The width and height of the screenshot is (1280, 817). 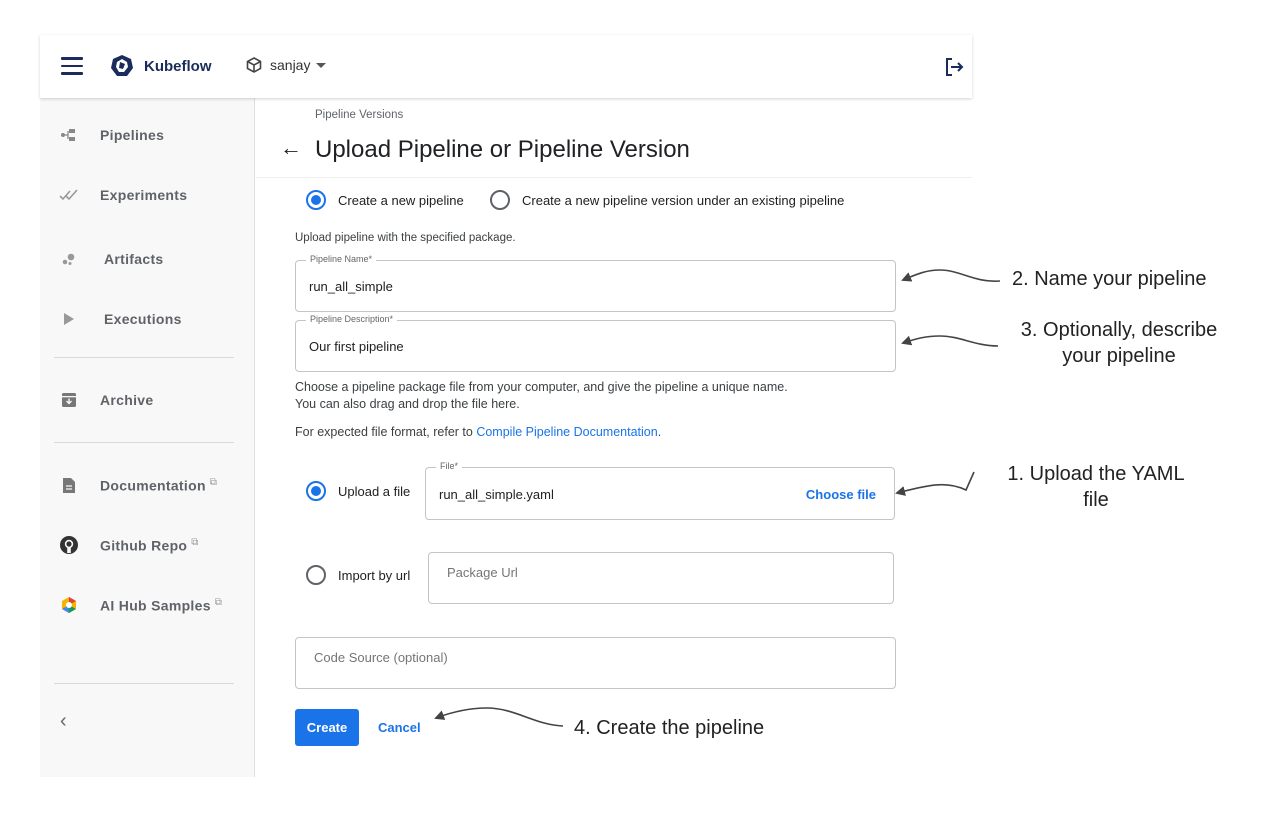 What do you see at coordinates (1119, 356) in the screenshot?
I see `annotation-step-3-line-2: your pipeline` at bounding box center [1119, 356].